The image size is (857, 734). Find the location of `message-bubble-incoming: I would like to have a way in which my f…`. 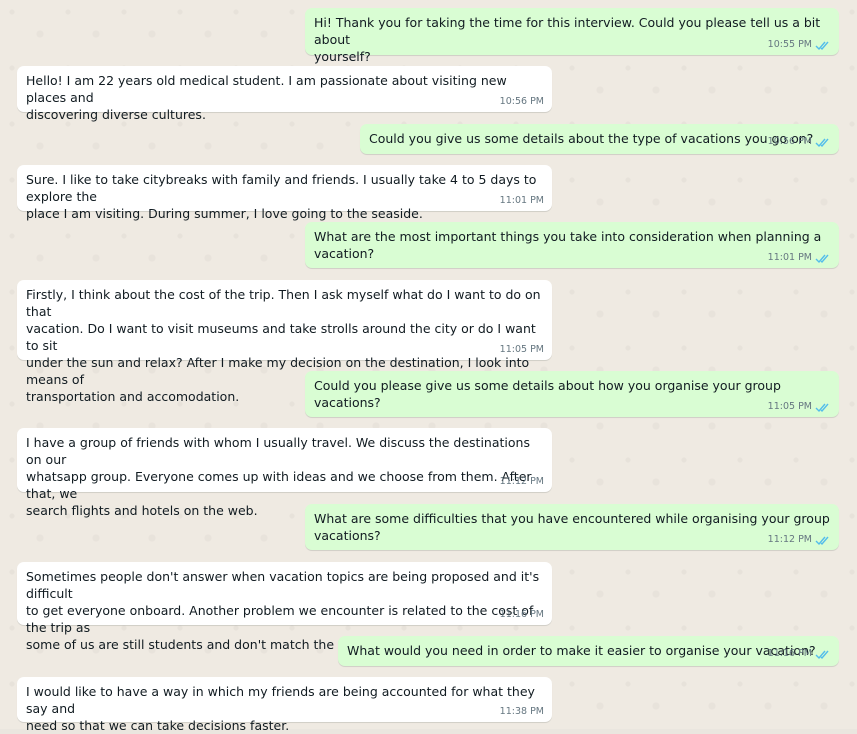

message-bubble-incoming: I would like to have a way in which my f… is located at coordinates (284, 705).